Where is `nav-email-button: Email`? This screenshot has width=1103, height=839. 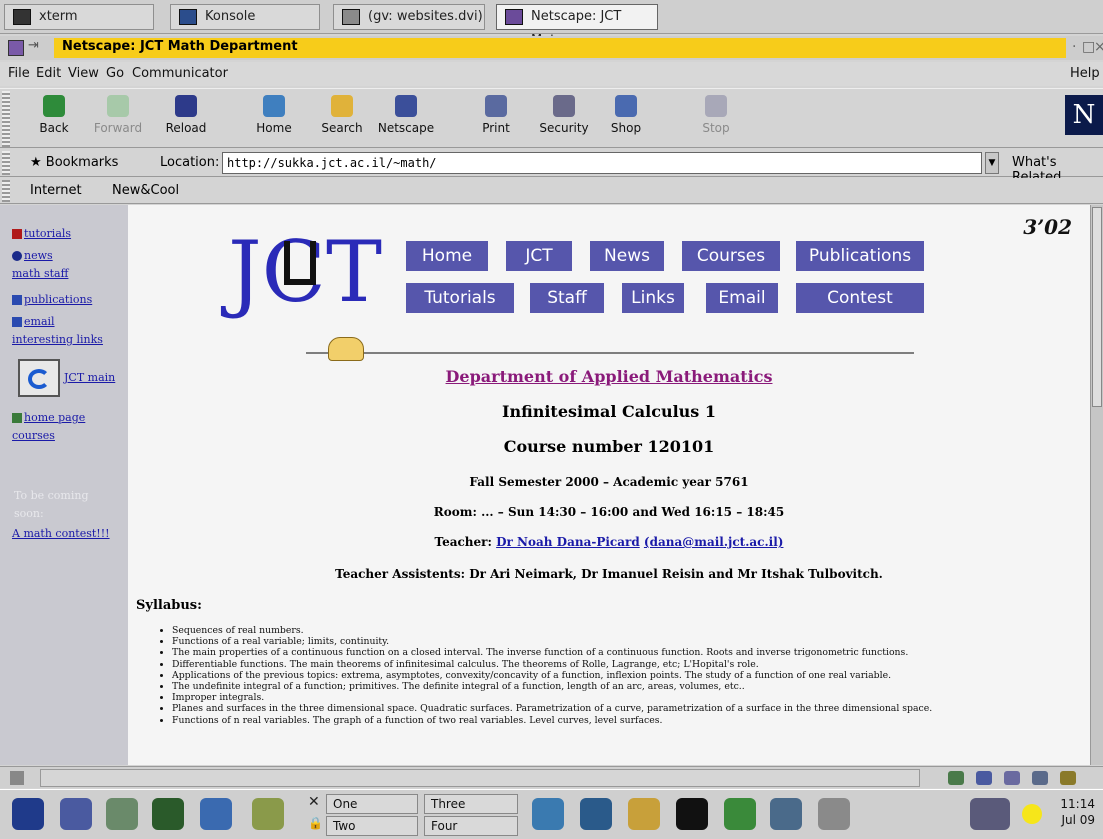 nav-email-button: Email is located at coordinates (742, 298).